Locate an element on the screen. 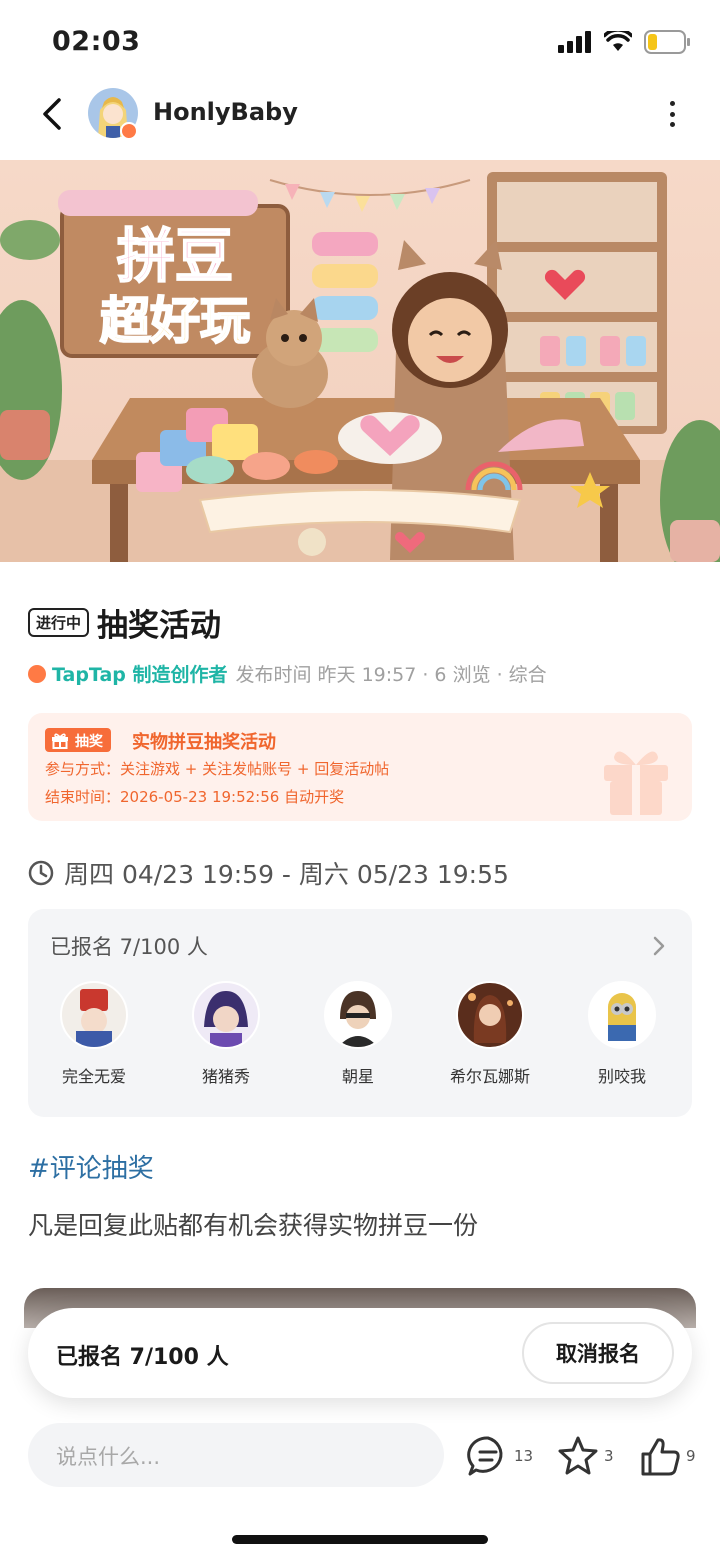  clock-icon is located at coordinates (41, 873).